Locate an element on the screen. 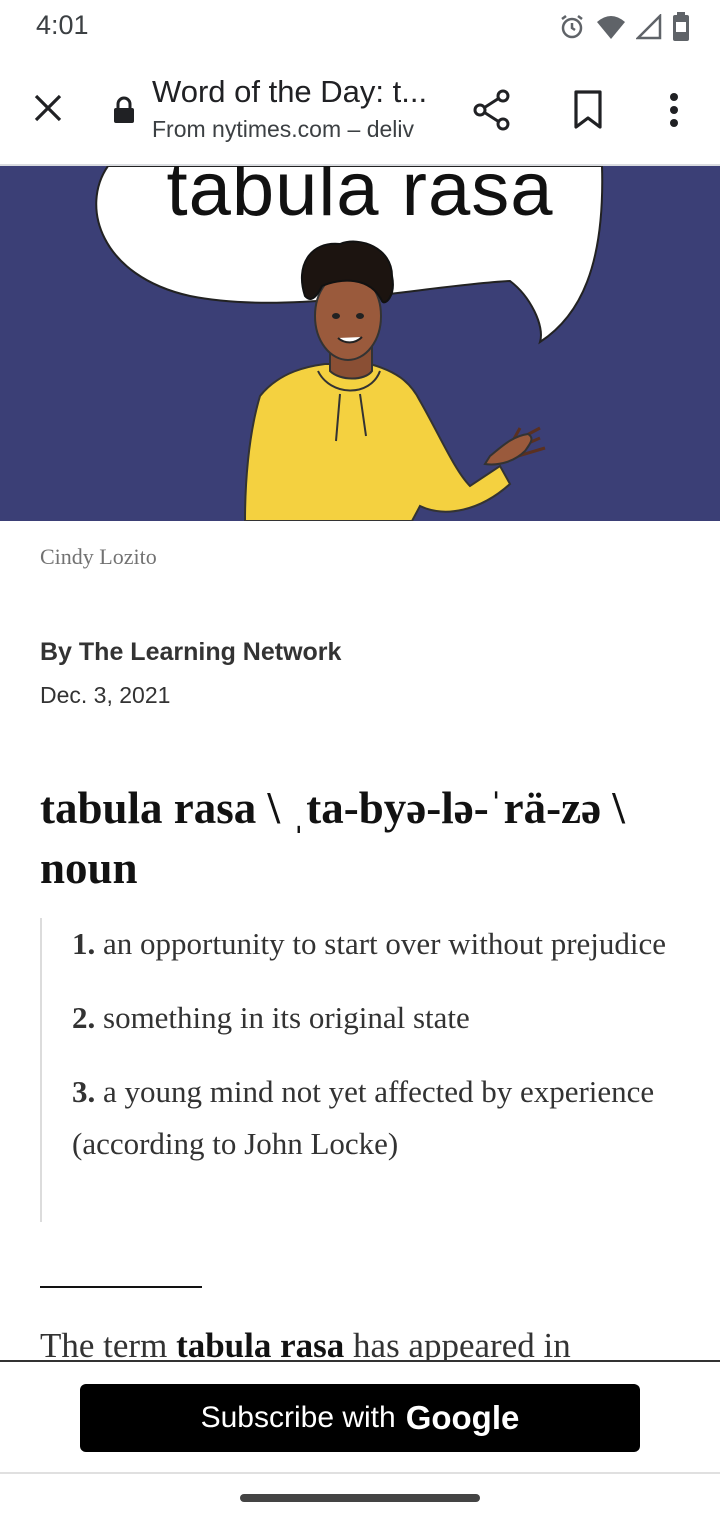 This screenshot has height=1522, width=720. subscribe-bar: Subscribe with Google is located at coordinates (360, 1417).